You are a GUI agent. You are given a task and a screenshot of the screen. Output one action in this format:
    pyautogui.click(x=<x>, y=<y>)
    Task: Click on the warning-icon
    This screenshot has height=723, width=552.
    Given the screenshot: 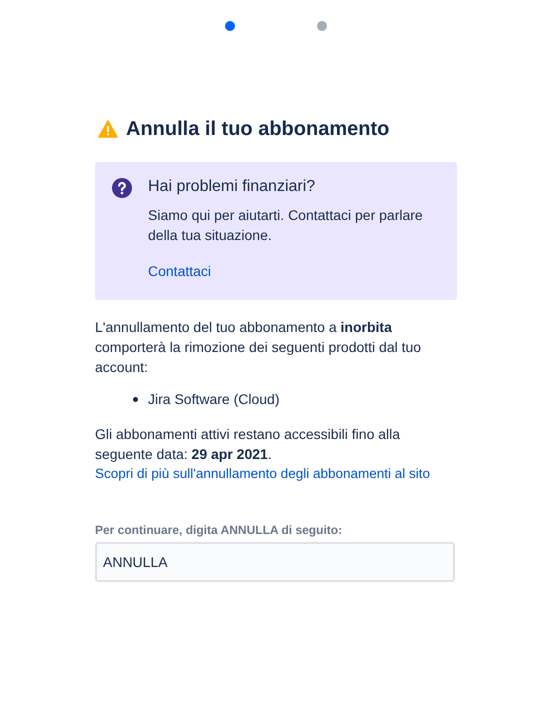 What is the action you would take?
    pyautogui.click(x=108, y=129)
    